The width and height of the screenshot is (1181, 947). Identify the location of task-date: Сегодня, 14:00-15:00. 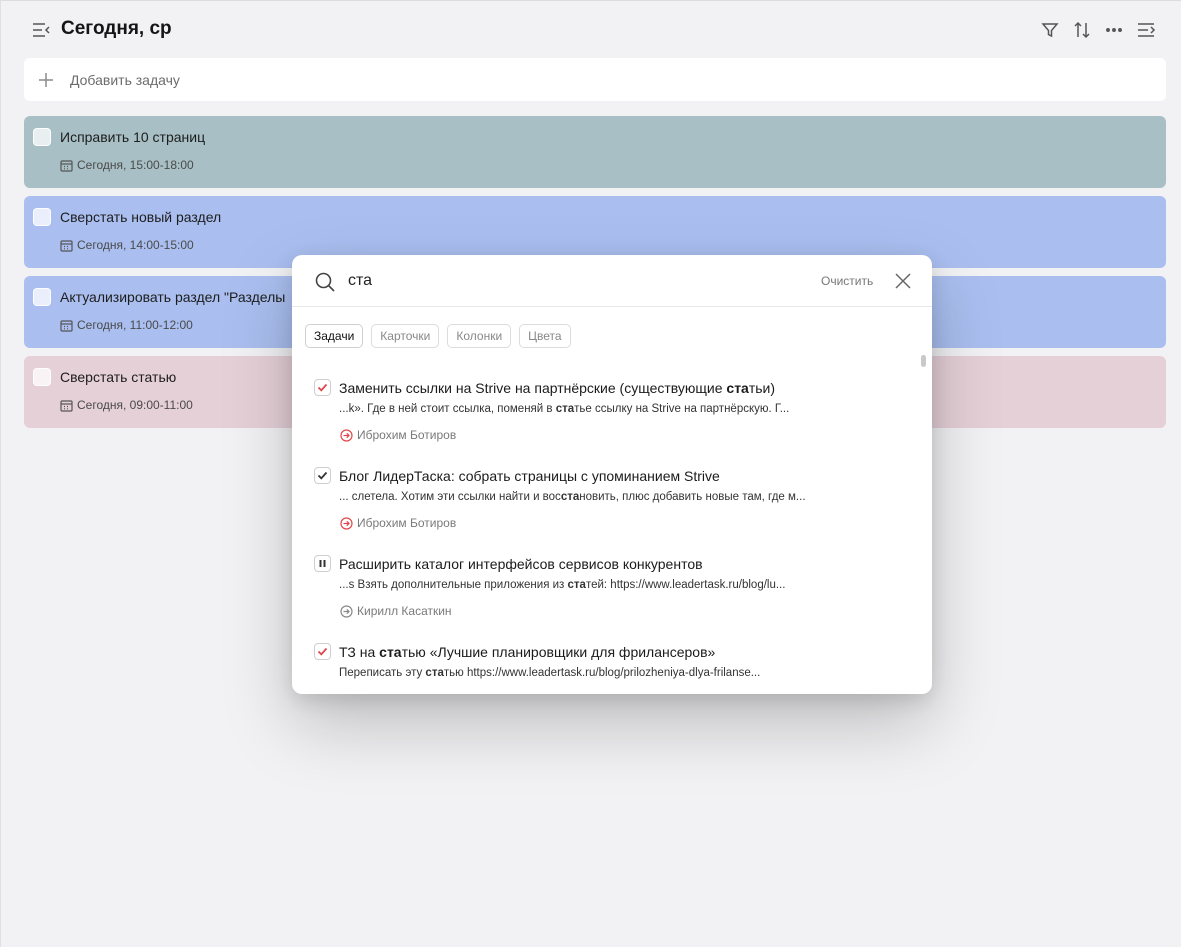
(127, 245).